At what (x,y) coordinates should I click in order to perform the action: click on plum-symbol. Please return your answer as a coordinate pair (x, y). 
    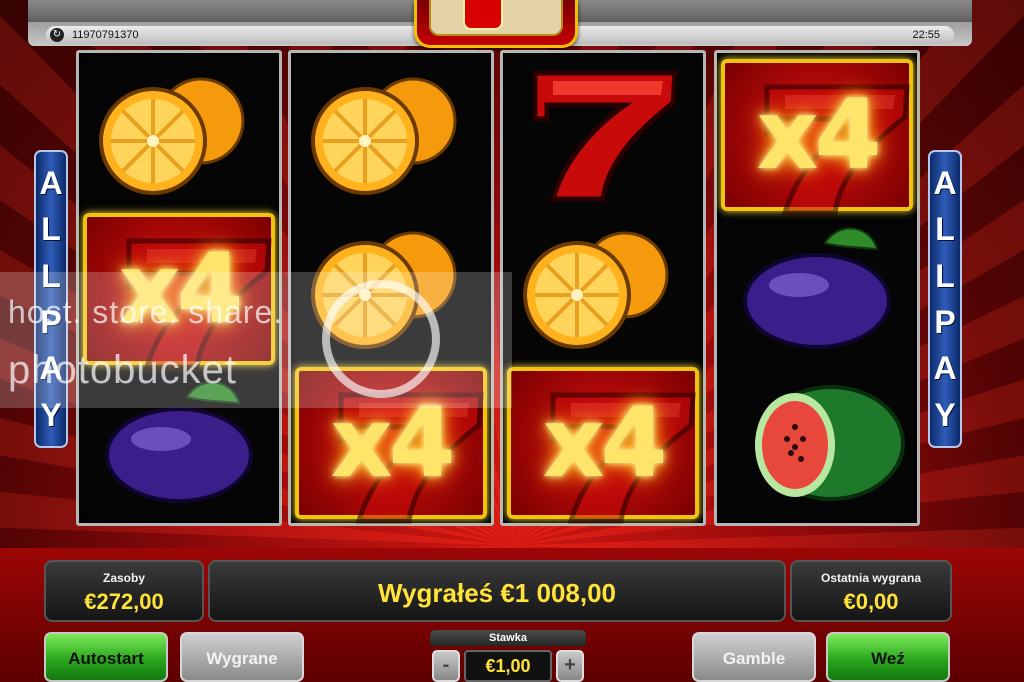
    Looking at the image, I should click on (817, 289).